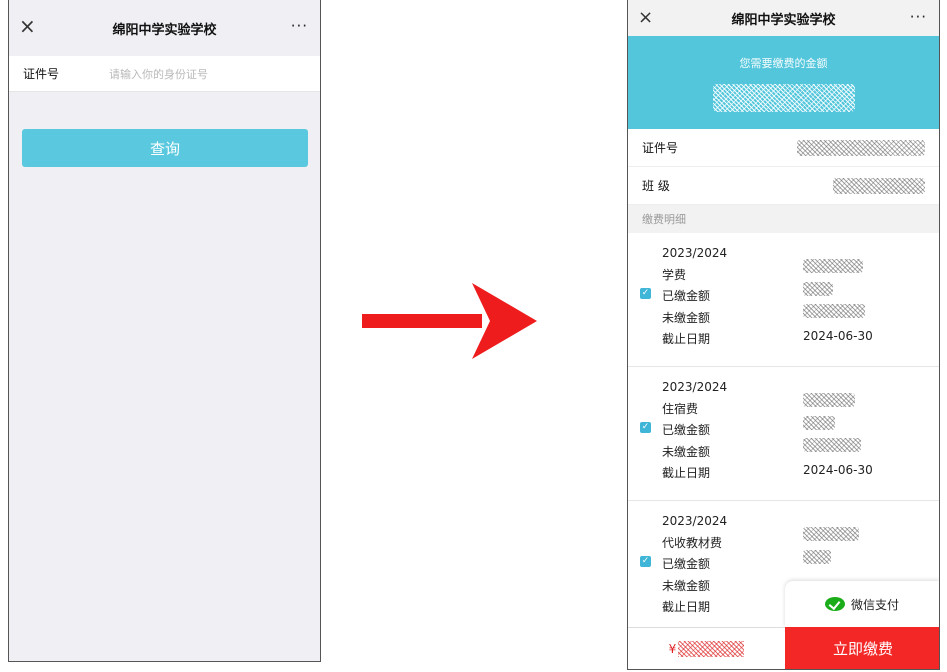 Image resolution: width=947 pixels, height=672 pixels. Describe the element at coordinates (834, 604) in the screenshot. I see `wechat-pay-icon` at that location.